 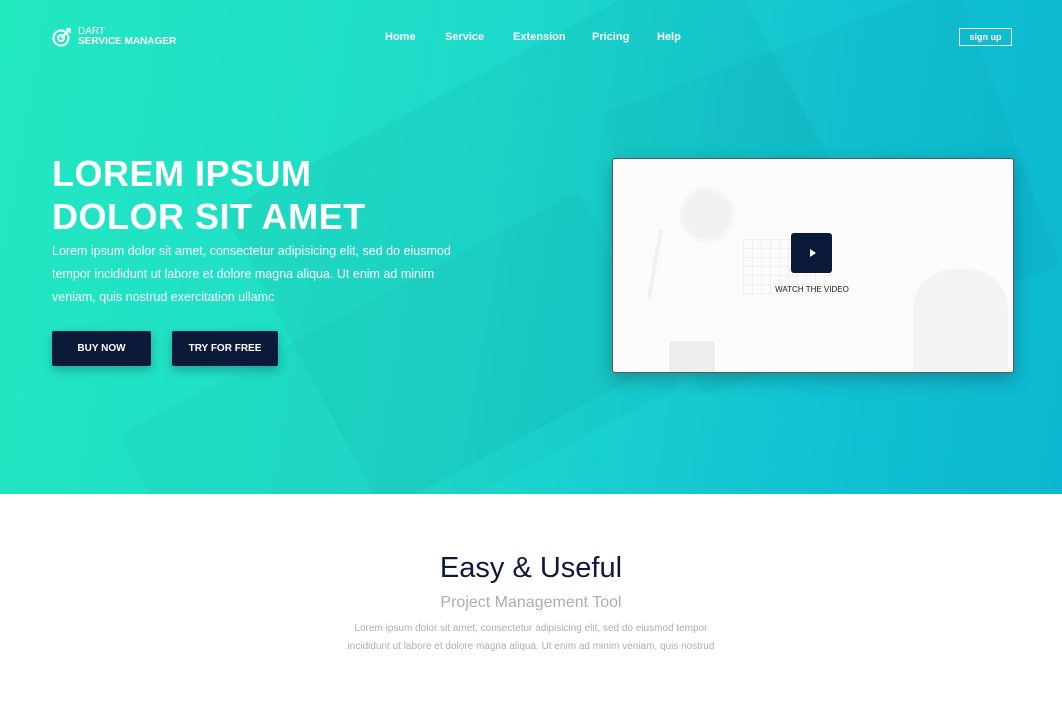 What do you see at coordinates (225, 348) in the screenshot?
I see `try-for-free-button: TRY FOR FREE` at bounding box center [225, 348].